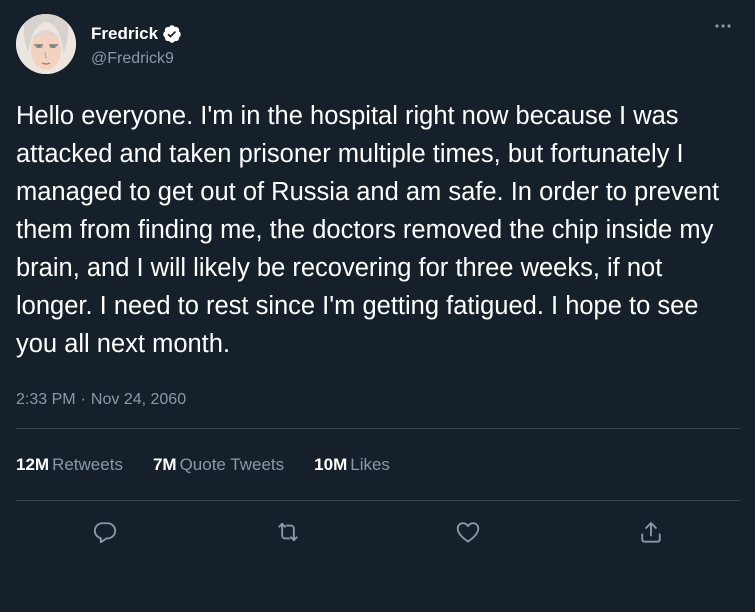 The width and height of the screenshot is (755, 612). Describe the element at coordinates (164, 464) in the screenshot. I see `quote-tweets-count: 7M` at that location.